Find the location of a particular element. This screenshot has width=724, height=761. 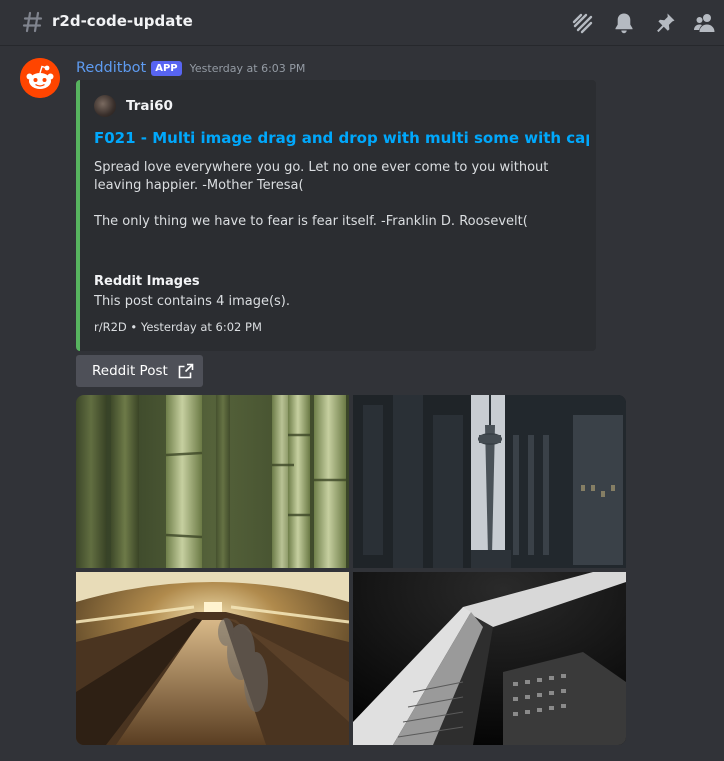

pin-icon is located at coordinates (665, 23).